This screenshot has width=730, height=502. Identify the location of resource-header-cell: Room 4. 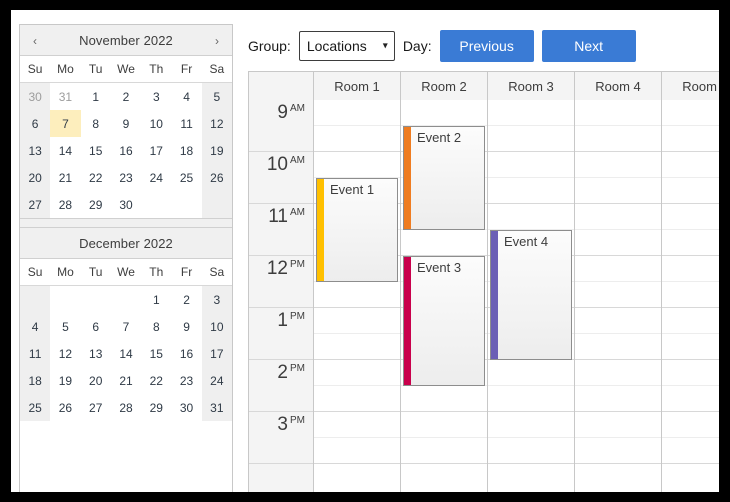
(618, 86).